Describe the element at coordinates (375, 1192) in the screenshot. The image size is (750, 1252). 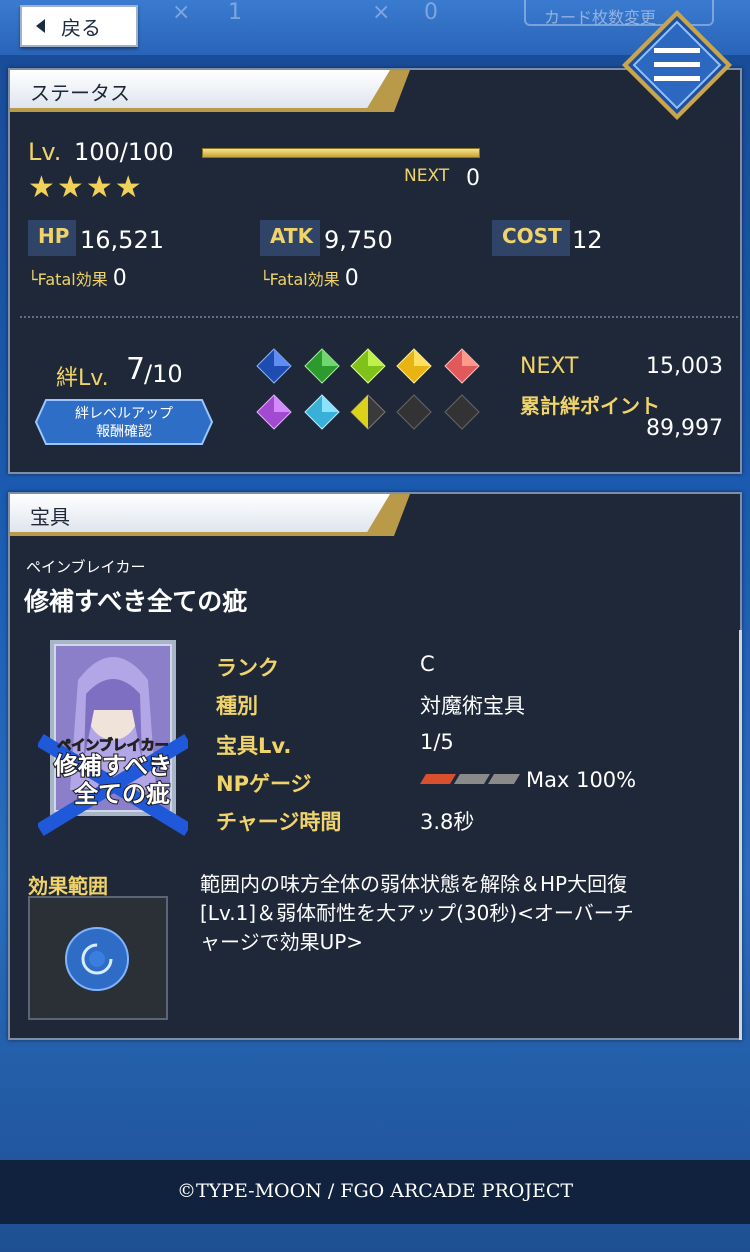
I see `copyright-footer: ©TYPE-MOON / FGO ARCADE PROJECT` at that location.